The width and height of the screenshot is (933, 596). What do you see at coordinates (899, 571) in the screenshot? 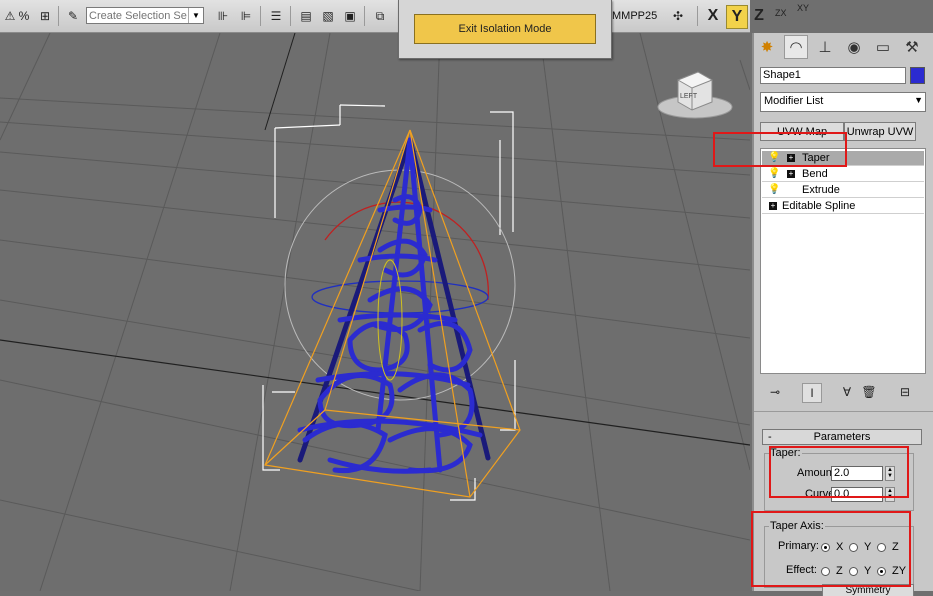
I see `radio-label: ZY` at bounding box center [899, 571].